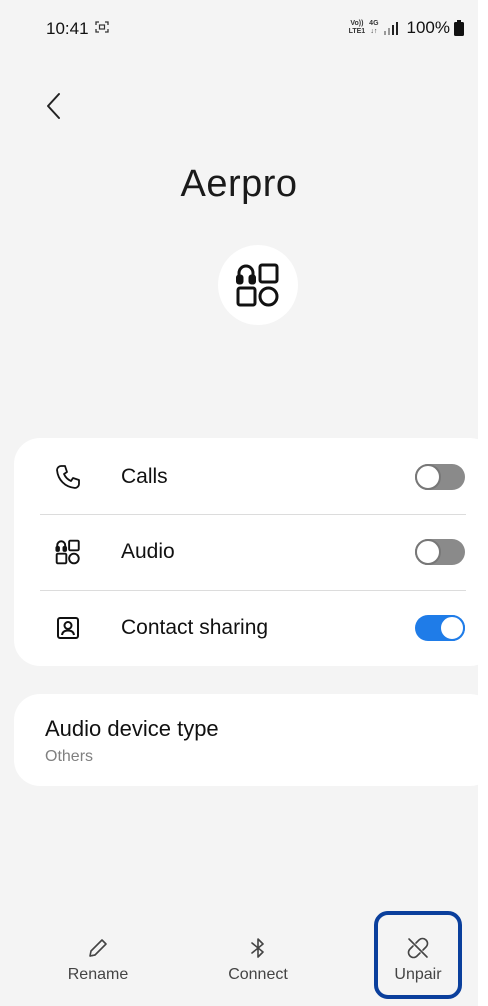  Describe the element at coordinates (195, 627) in the screenshot. I see `setting-label-contact-sharing: Contact sharing` at that location.